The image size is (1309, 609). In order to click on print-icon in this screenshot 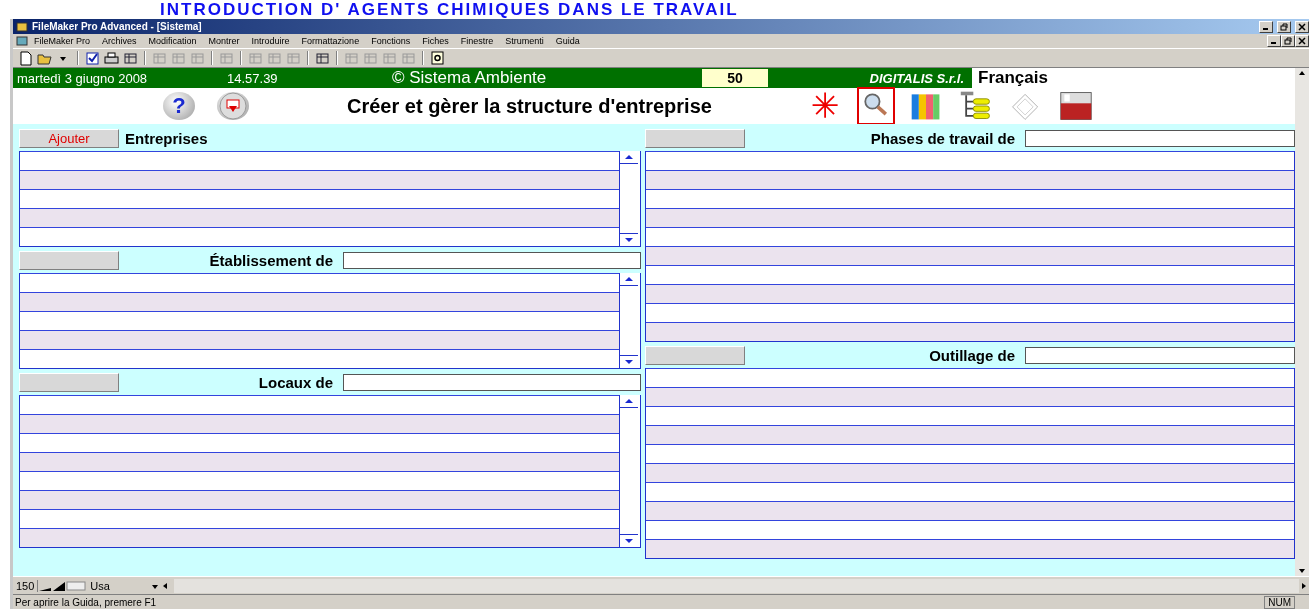, I will do `click(111, 58)`.